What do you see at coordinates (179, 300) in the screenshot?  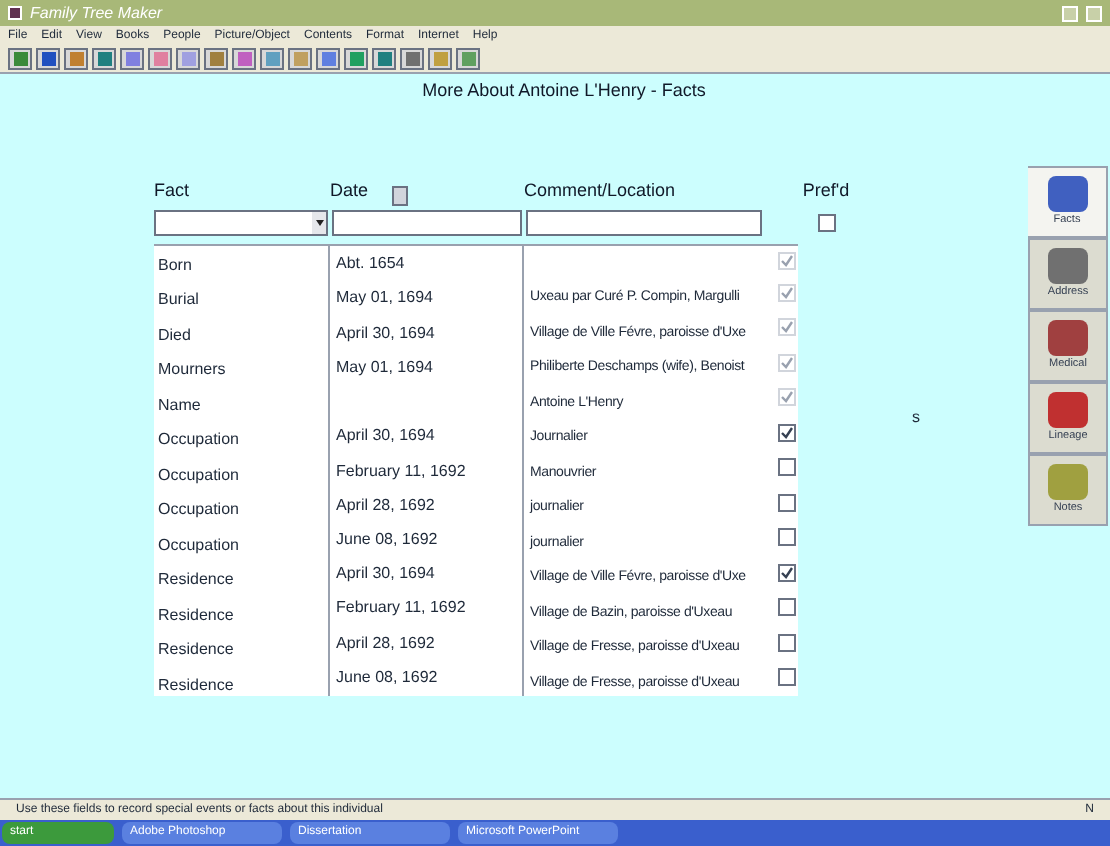 I see `table-cell-text: Burial` at bounding box center [179, 300].